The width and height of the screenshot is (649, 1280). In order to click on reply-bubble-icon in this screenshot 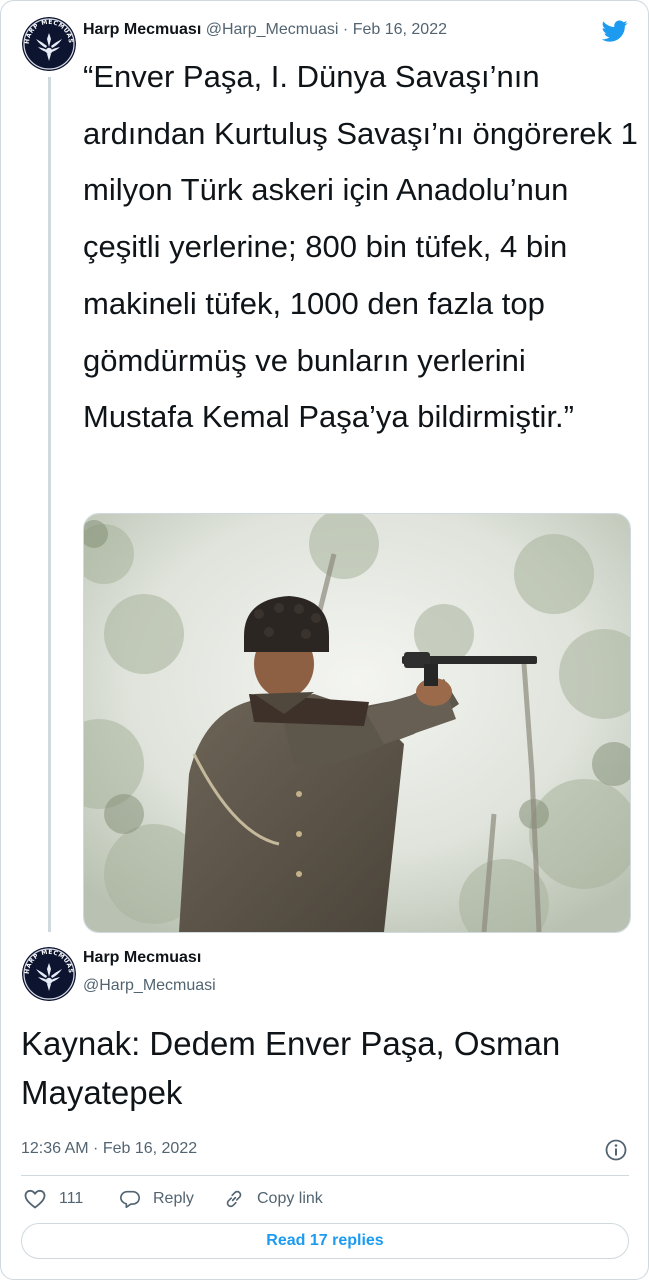, I will do `click(130, 1199)`.